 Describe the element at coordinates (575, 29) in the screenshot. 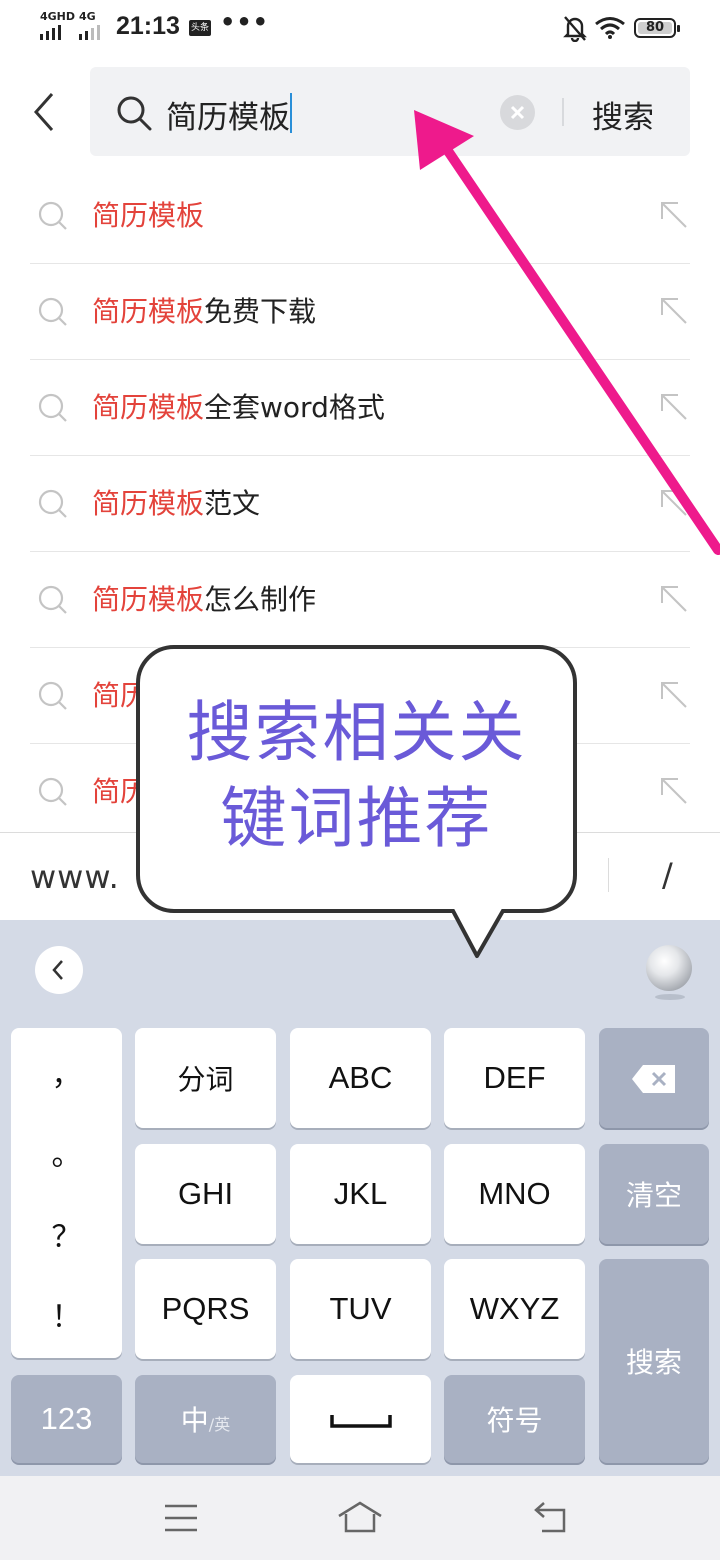

I see `mute-bell-icon` at that location.